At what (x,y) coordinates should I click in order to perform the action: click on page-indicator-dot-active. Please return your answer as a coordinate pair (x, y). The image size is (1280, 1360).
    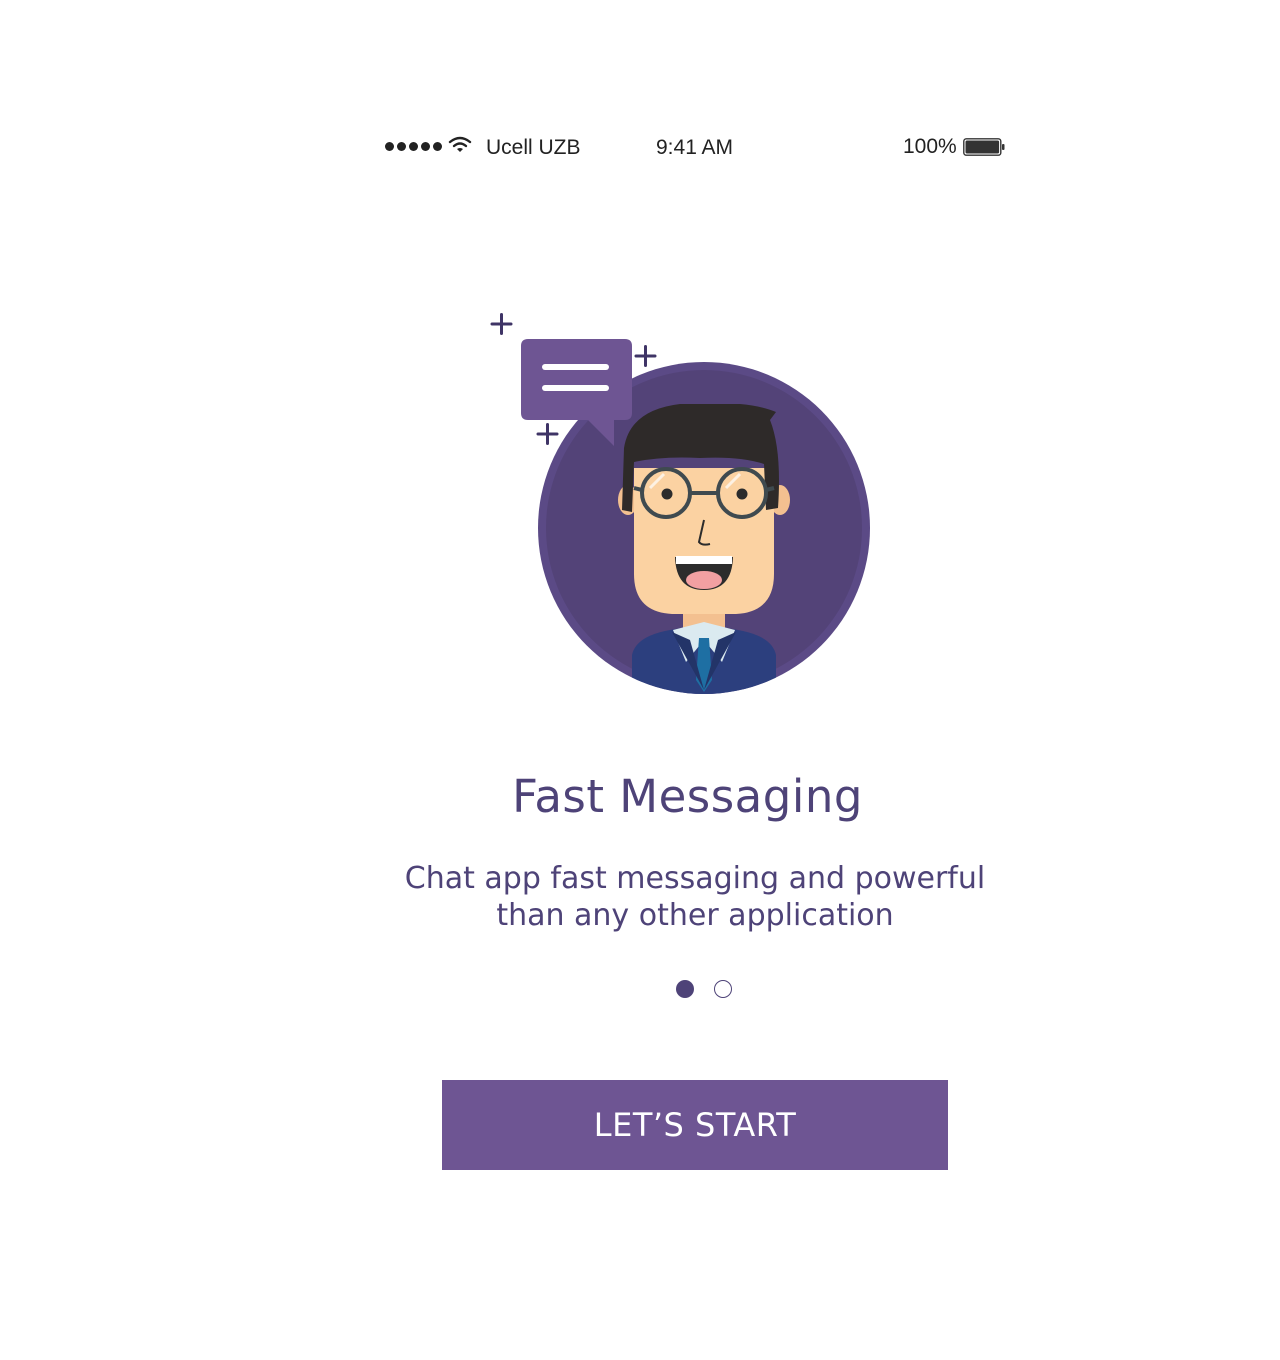
    Looking at the image, I should click on (685, 989).